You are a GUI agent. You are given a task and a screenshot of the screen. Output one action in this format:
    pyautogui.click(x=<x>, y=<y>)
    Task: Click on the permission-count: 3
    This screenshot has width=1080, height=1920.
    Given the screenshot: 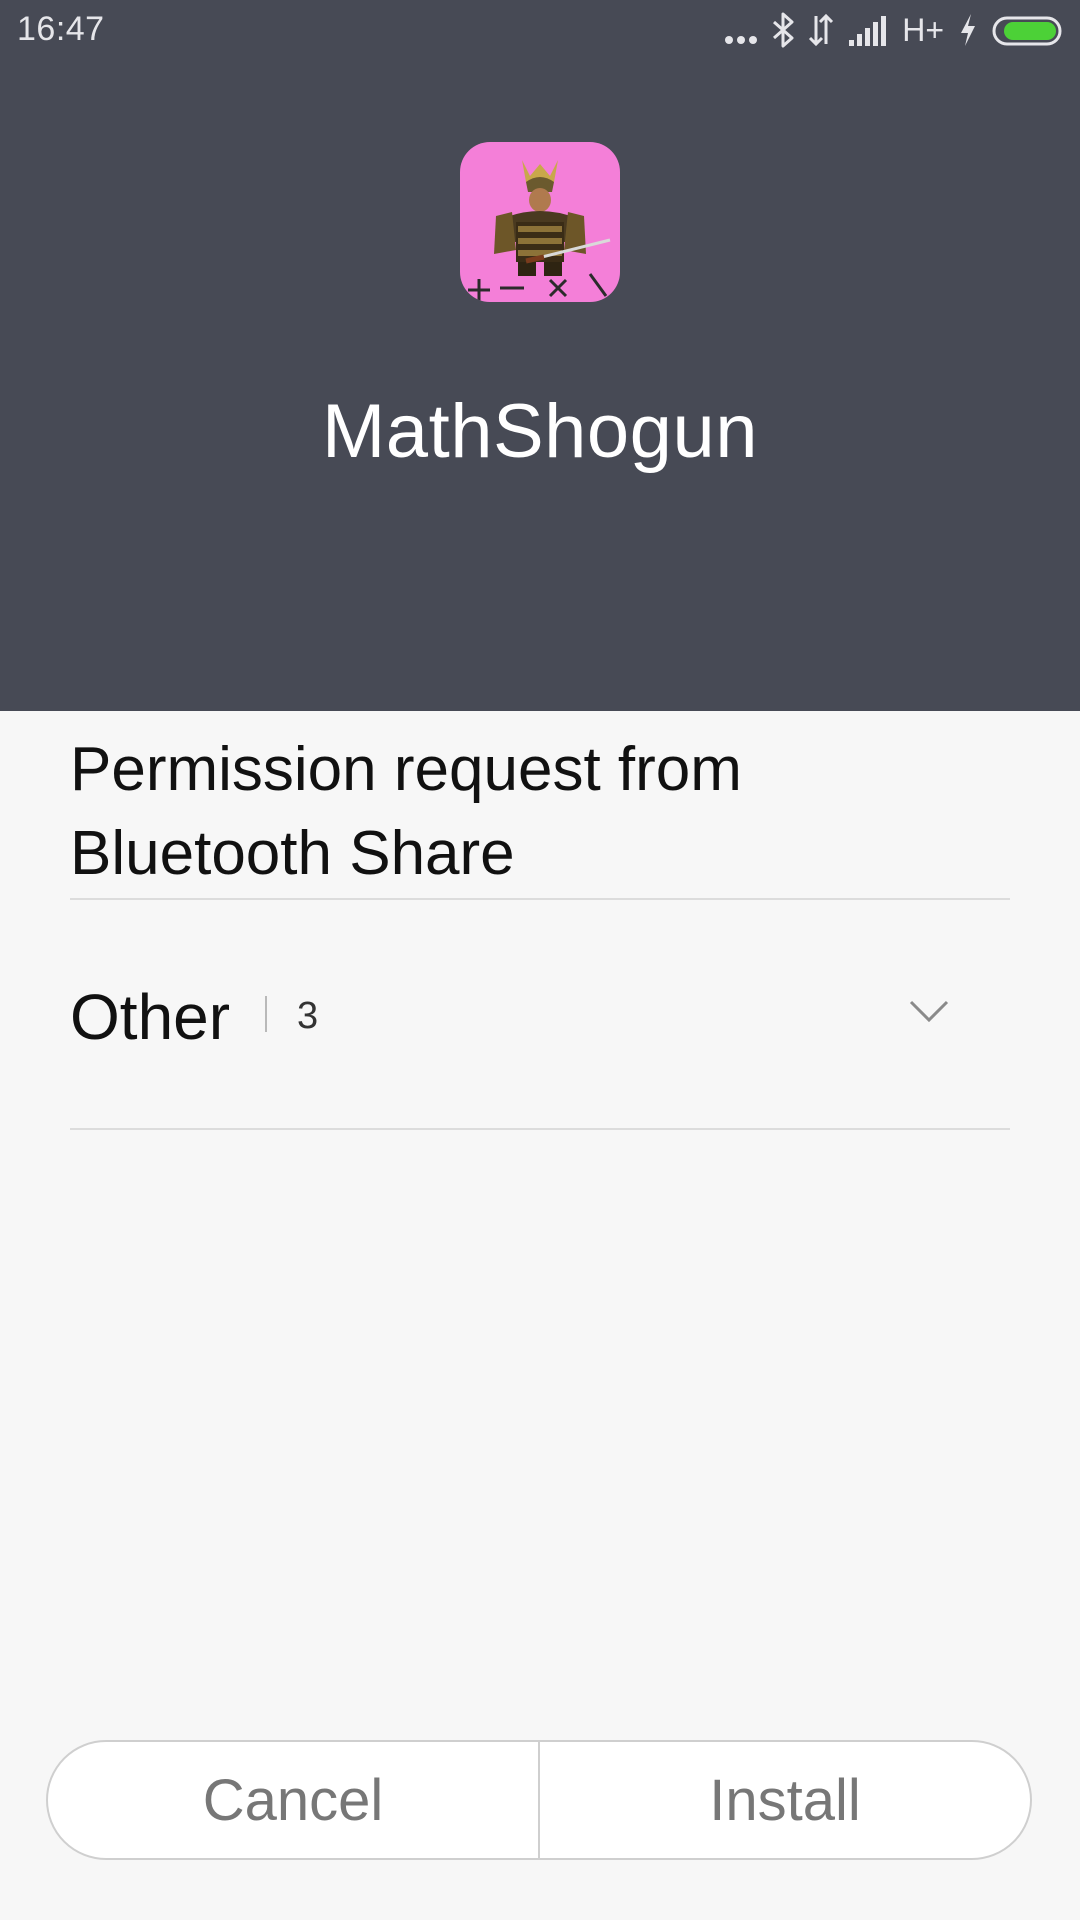 What is the action you would take?
    pyautogui.click(x=308, y=1016)
    